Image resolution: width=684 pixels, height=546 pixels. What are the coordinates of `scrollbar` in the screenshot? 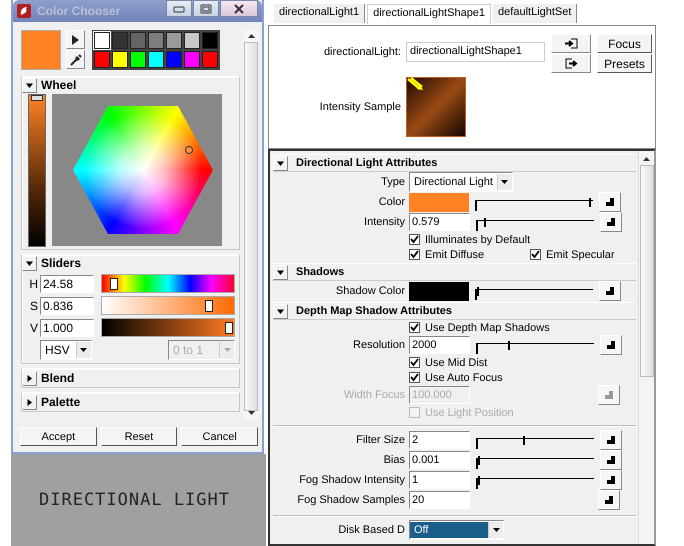 It's located at (646, 347).